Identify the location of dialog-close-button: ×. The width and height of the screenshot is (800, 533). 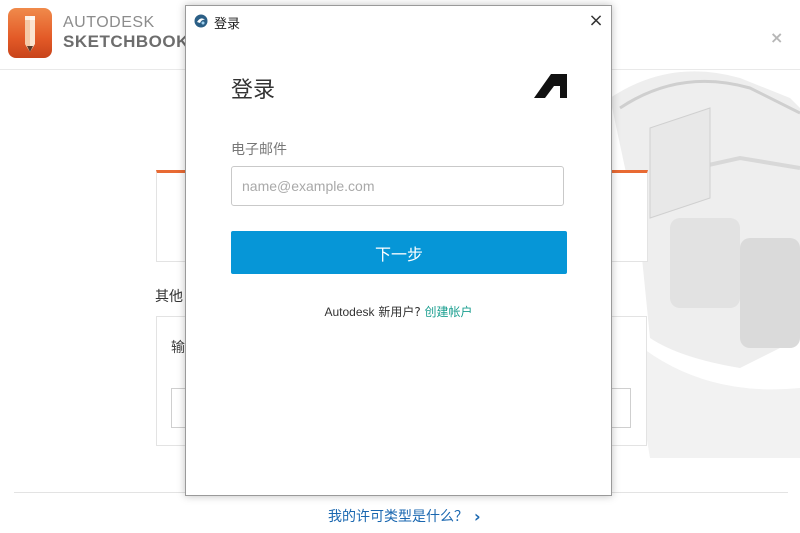
(596, 21).